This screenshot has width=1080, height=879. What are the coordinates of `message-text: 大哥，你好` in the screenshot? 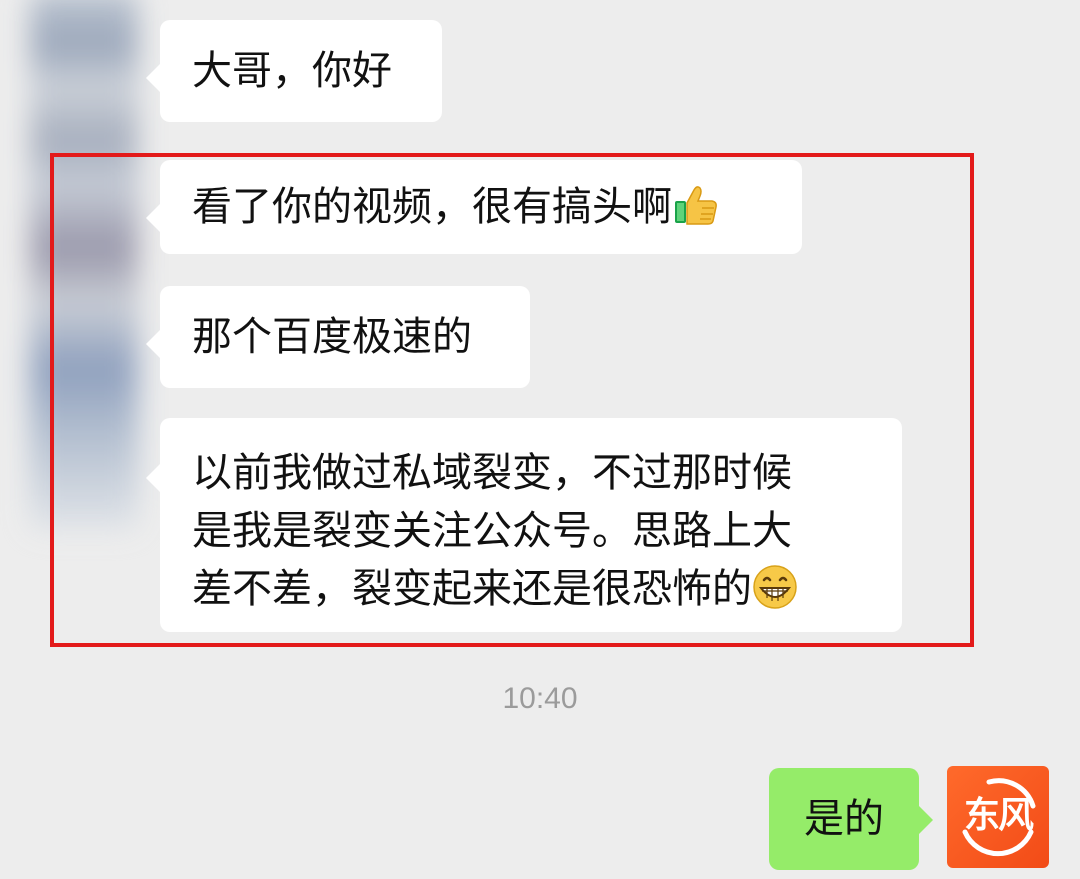 It's located at (292, 71).